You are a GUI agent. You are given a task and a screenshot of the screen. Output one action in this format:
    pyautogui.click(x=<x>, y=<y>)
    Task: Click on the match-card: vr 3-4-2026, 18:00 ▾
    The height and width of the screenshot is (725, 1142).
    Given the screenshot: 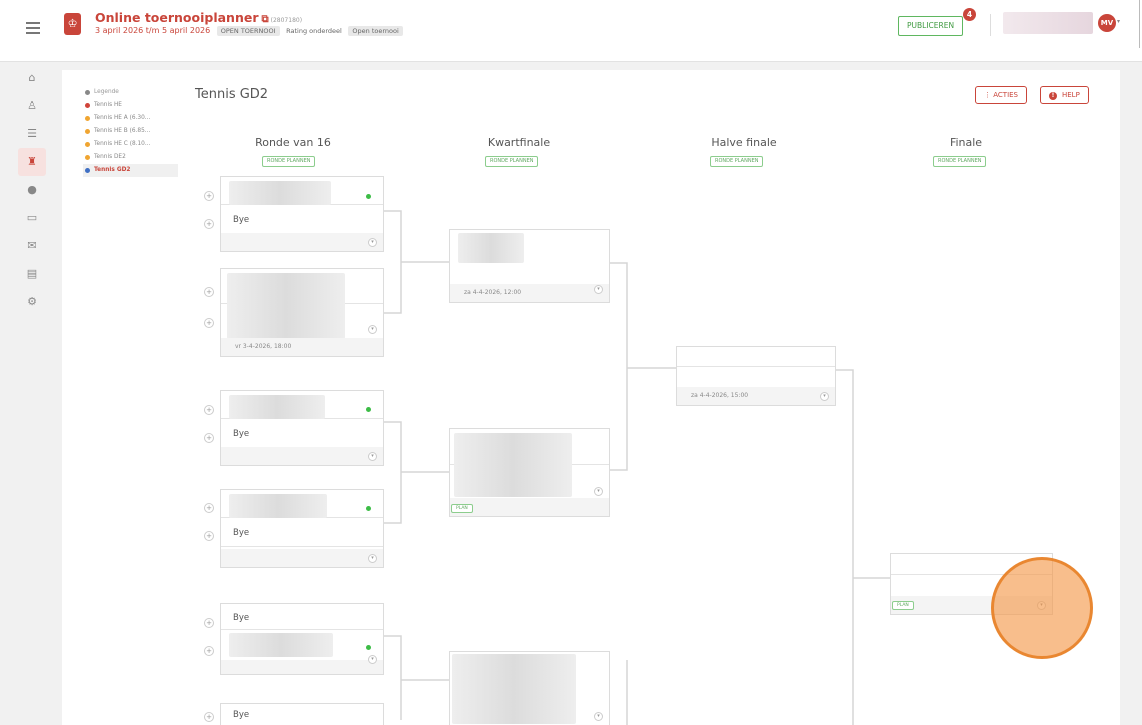 What is the action you would take?
    pyautogui.click(x=302, y=312)
    